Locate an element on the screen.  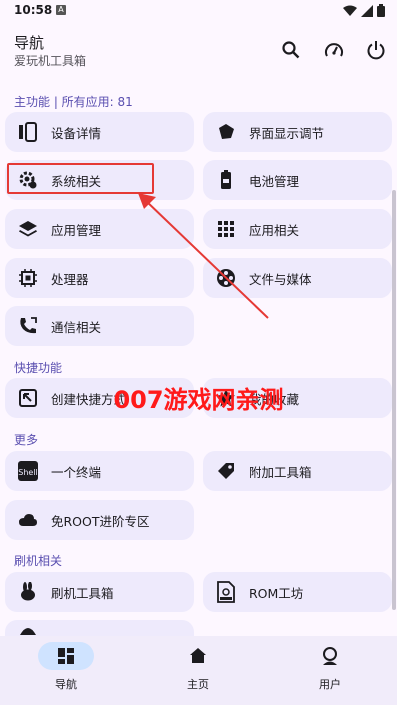
page-title: 导航 is located at coordinates (29, 43).